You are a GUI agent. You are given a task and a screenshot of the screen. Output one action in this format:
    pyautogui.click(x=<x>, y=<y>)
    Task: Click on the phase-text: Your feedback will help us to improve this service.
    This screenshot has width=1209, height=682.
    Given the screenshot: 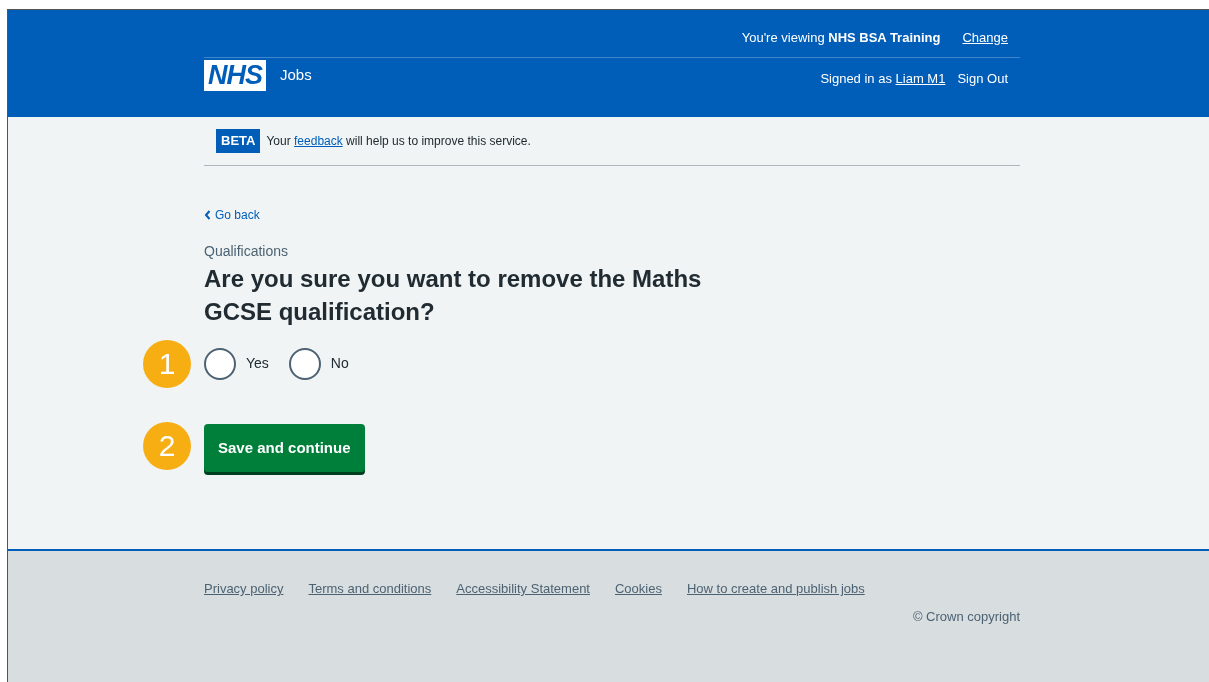 What is the action you would take?
    pyautogui.click(x=398, y=141)
    